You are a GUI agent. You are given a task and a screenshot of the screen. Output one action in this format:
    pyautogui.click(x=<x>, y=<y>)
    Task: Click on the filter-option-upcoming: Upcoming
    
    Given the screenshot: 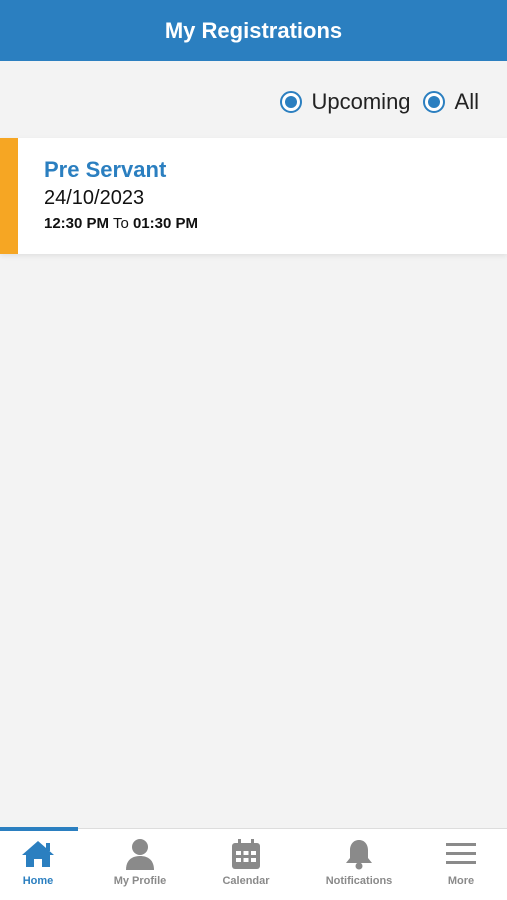 What is the action you would take?
    pyautogui.click(x=345, y=102)
    